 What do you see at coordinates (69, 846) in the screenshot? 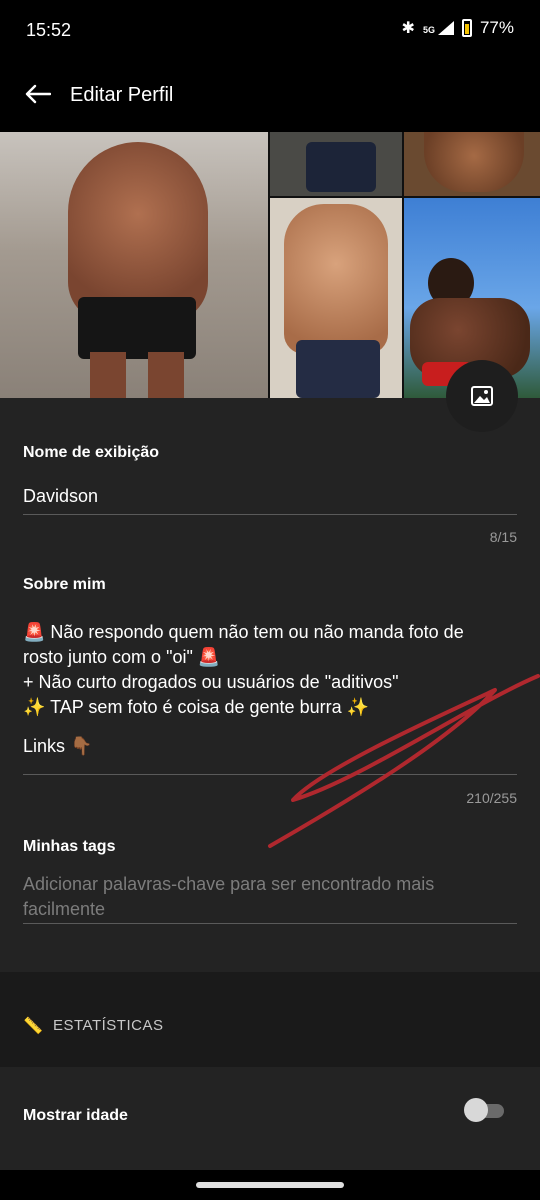
I see `tags-label: Minhas tags` at bounding box center [69, 846].